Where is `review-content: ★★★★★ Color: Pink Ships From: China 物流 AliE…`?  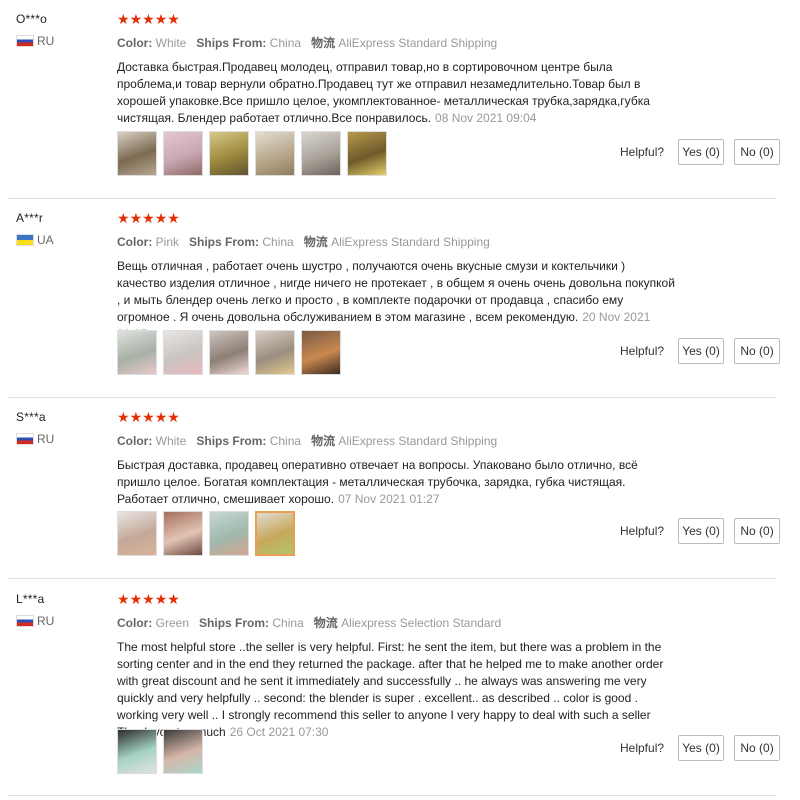 review-content: ★★★★★ Color: Pink Ships From: China 物流 AliE… is located at coordinates (397, 276).